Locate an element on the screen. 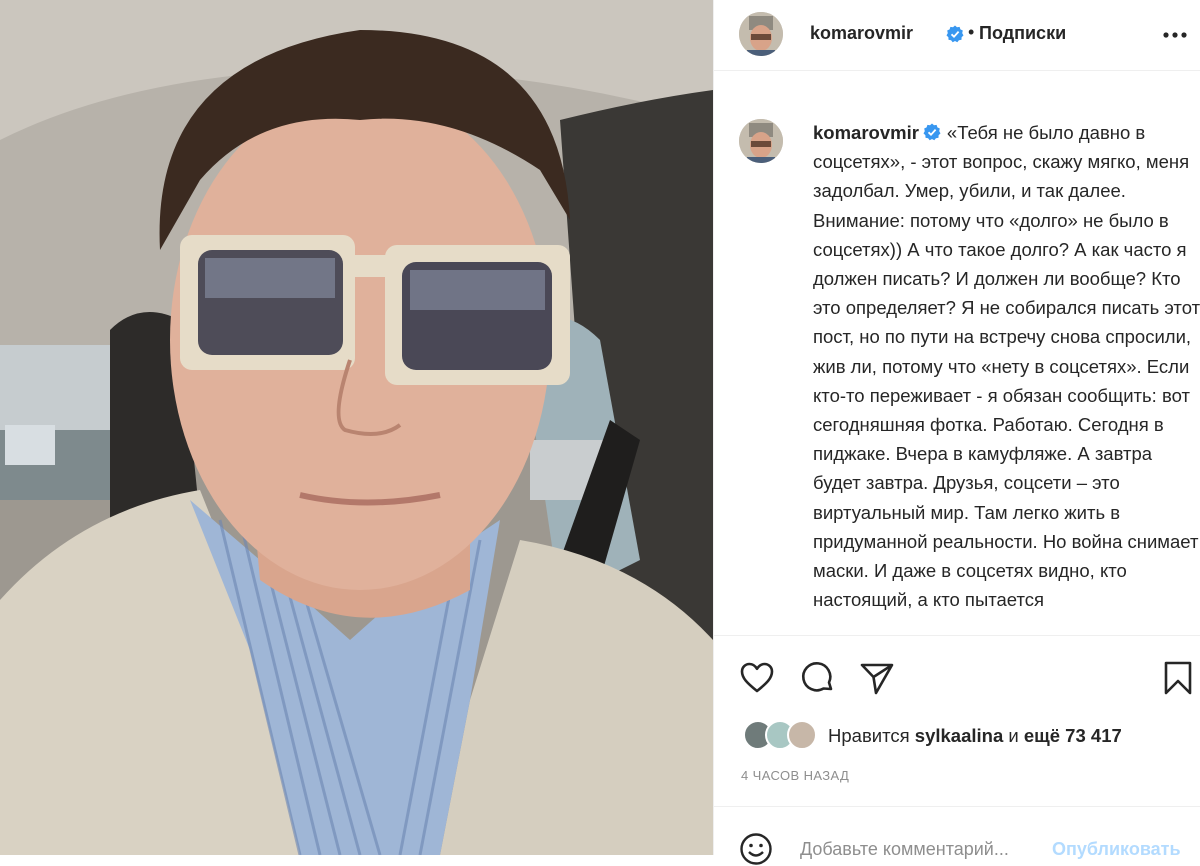  likes-prefix: Нравится is located at coordinates (869, 735).